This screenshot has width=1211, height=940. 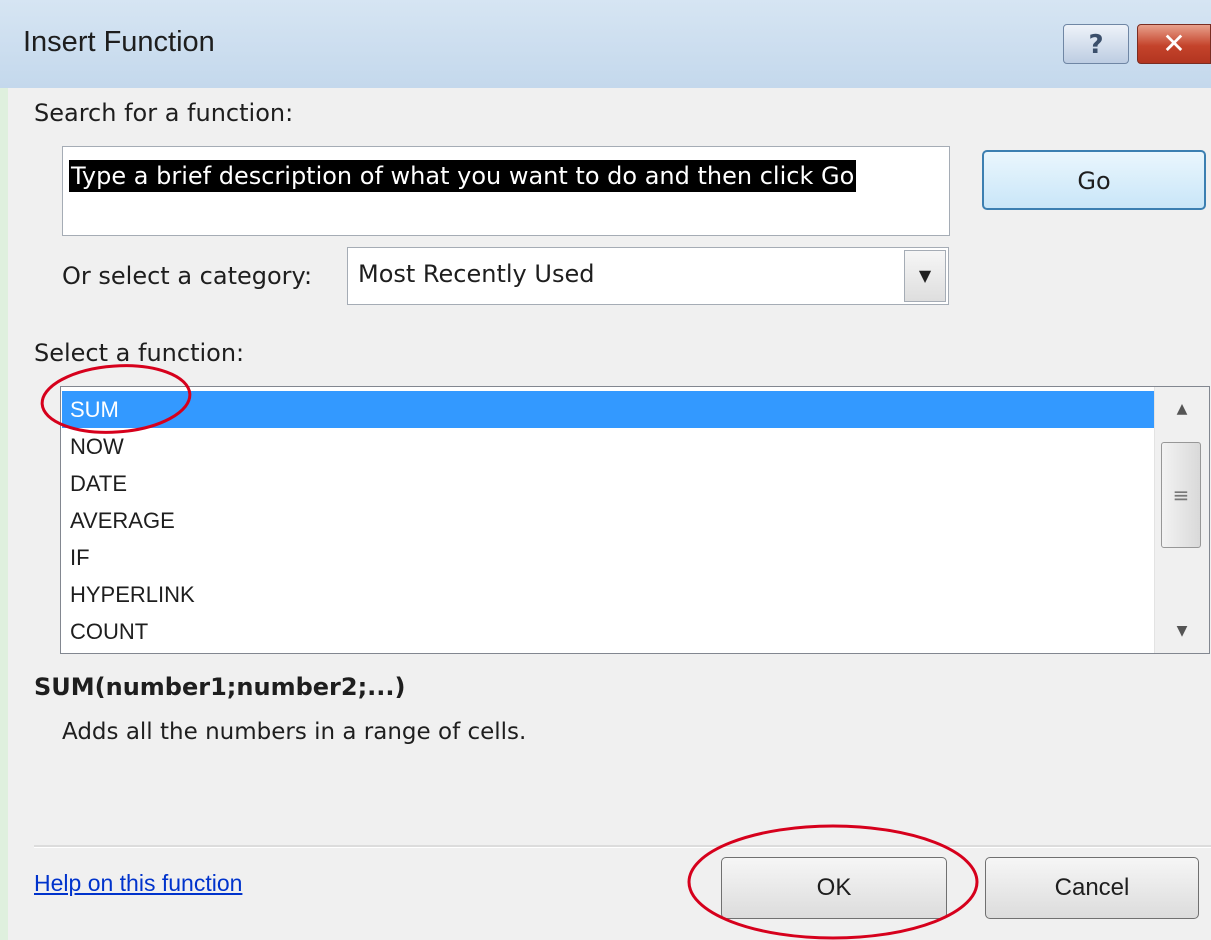 I want to click on help-button: ?, so click(x=1096, y=44).